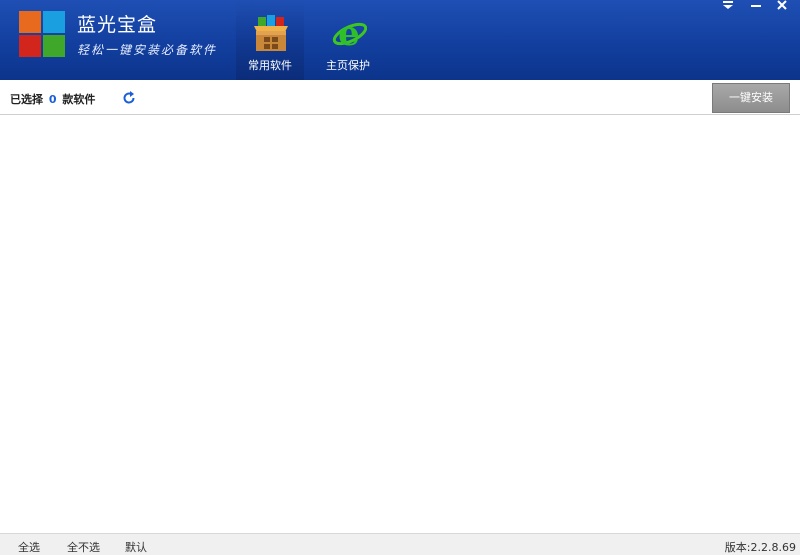  Describe the element at coordinates (270, 65) in the screenshot. I see `tab-common-software-label: 常用软件` at that location.